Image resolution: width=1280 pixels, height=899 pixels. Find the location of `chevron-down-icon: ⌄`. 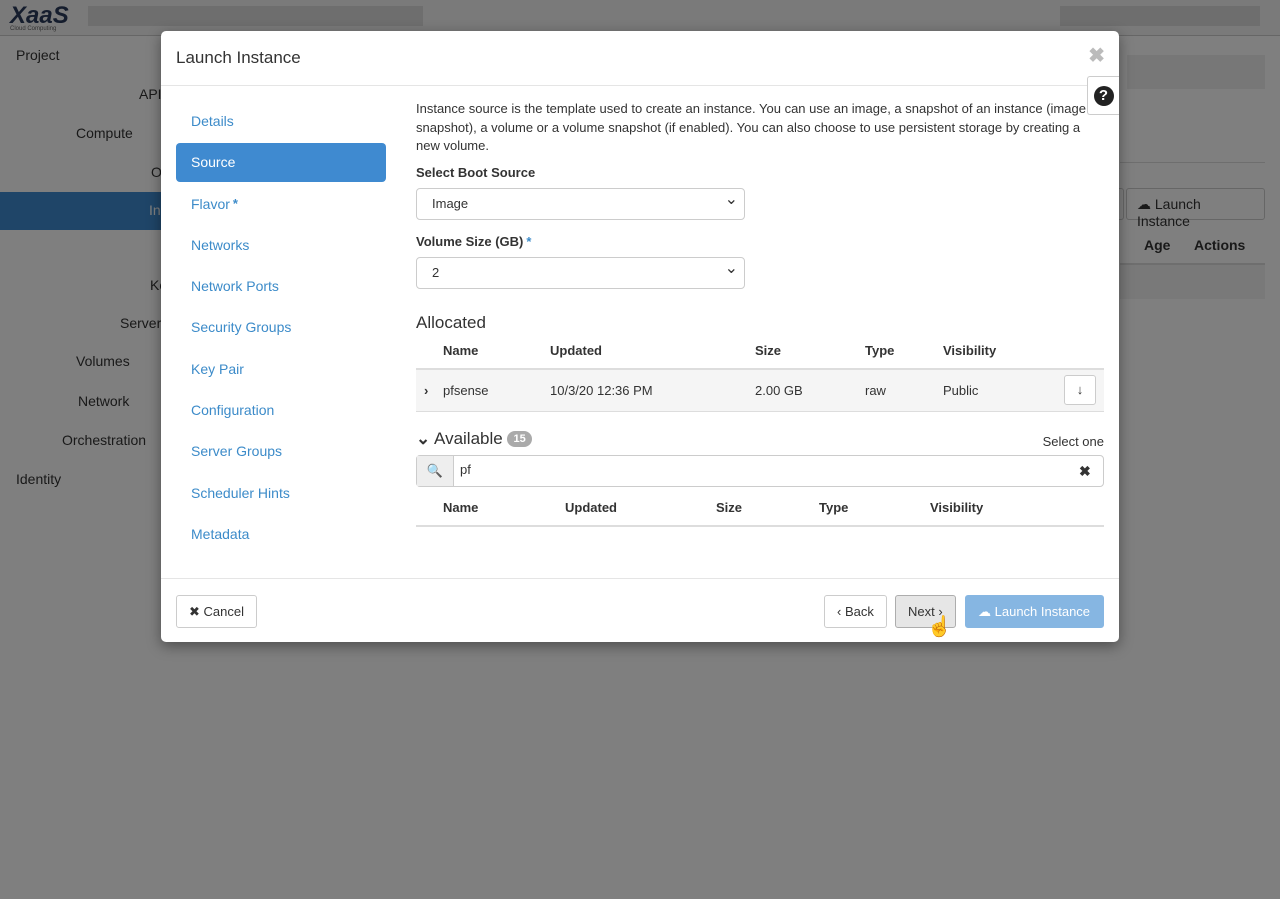

chevron-down-icon: ⌄ is located at coordinates (423, 438).